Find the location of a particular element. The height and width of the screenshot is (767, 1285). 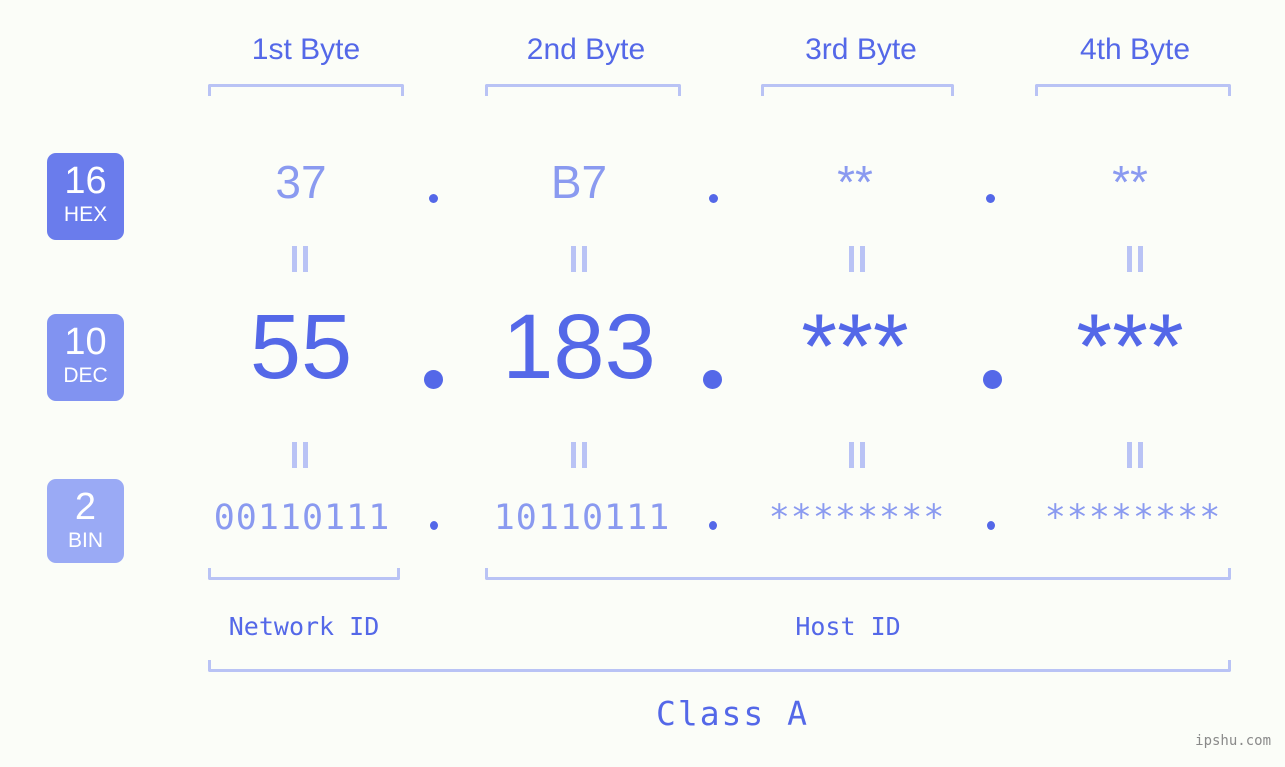

network-id-bracket is located at coordinates (304, 574).